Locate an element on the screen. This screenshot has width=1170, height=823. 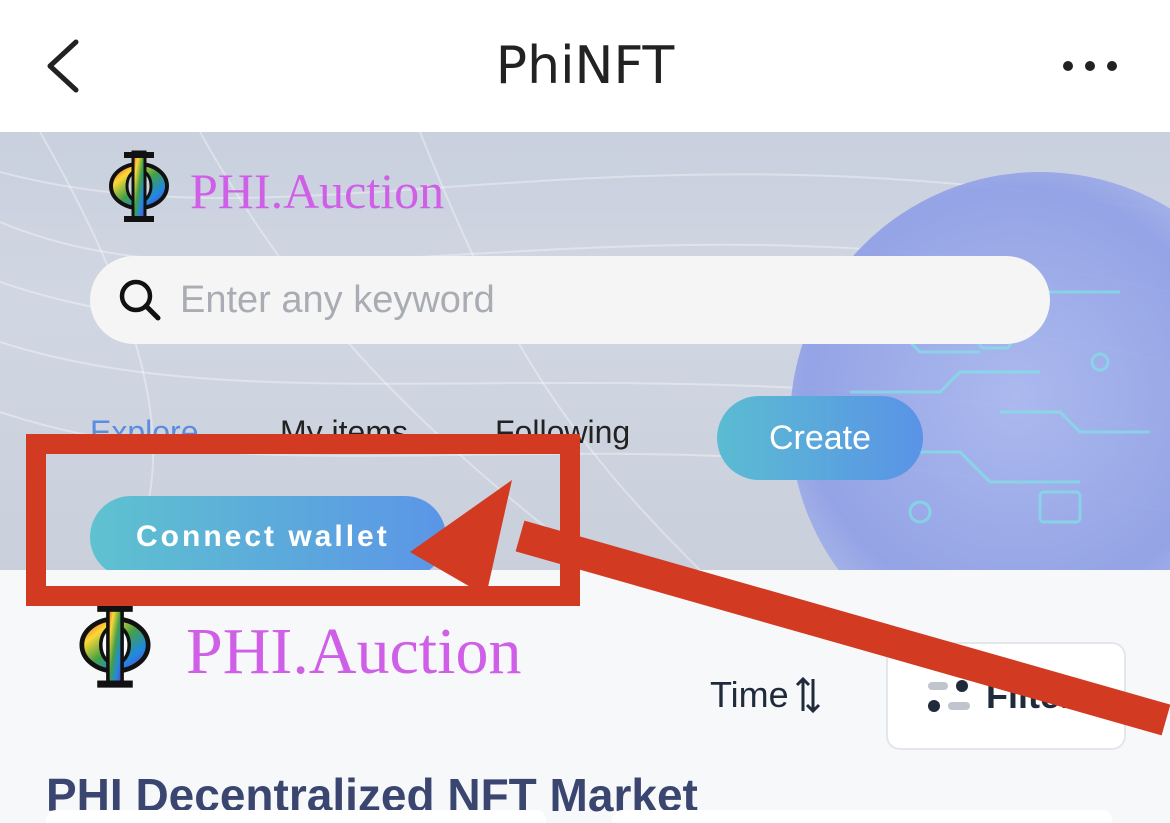
filter-icon is located at coordinates (949, 696).